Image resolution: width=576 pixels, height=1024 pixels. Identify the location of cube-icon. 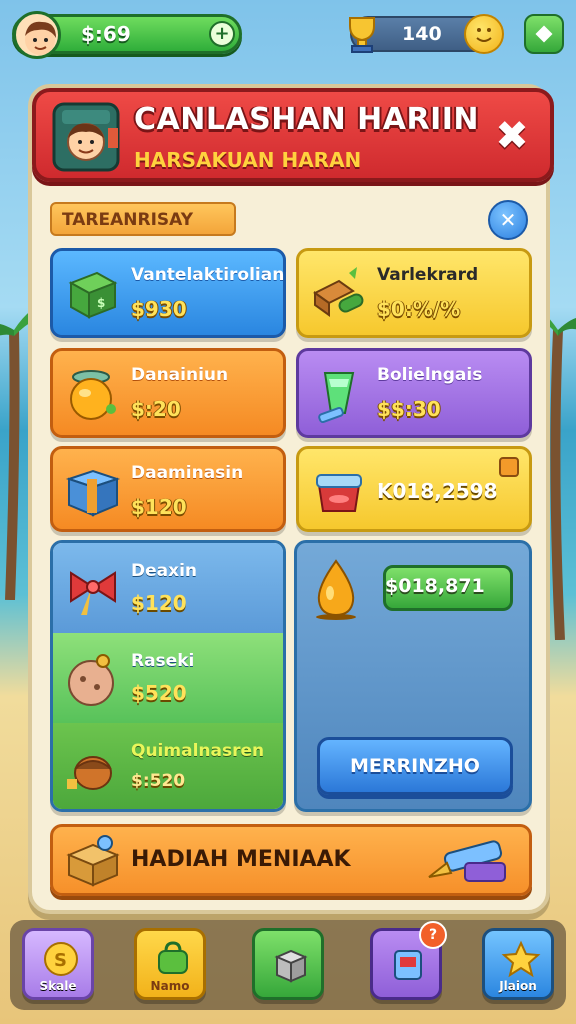
(291, 966).